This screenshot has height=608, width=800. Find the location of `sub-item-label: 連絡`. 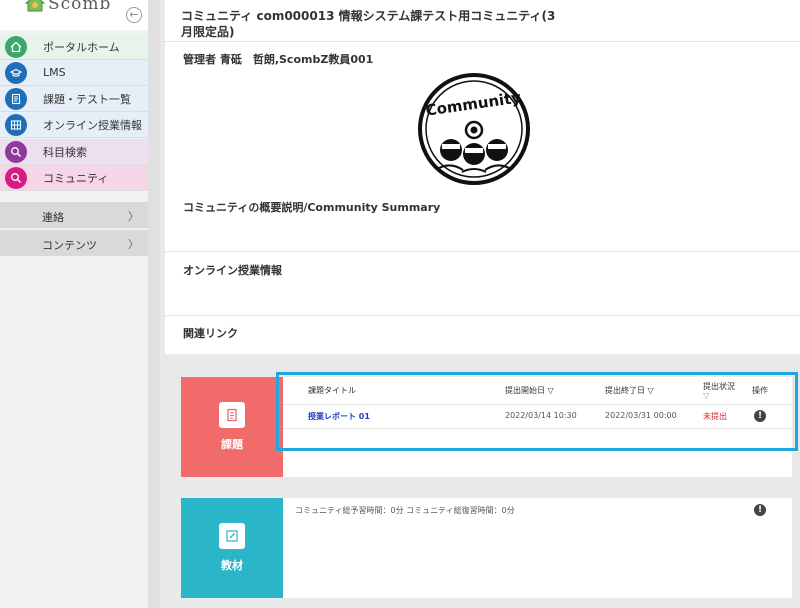

sub-item-label: 連絡 is located at coordinates (53, 217).